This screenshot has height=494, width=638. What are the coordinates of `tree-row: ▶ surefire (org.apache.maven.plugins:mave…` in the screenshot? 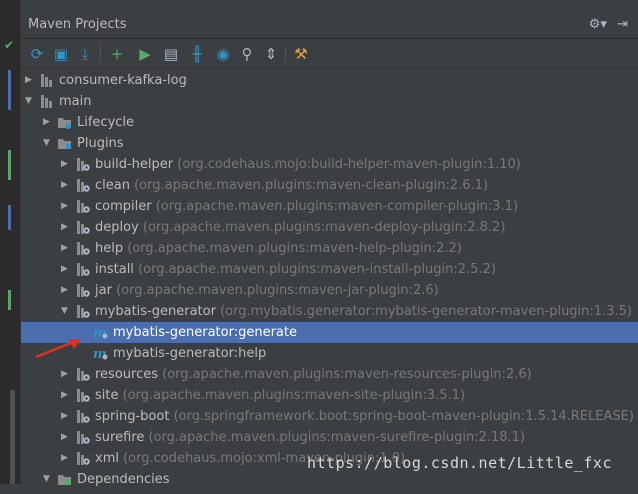 It's located at (329, 437).